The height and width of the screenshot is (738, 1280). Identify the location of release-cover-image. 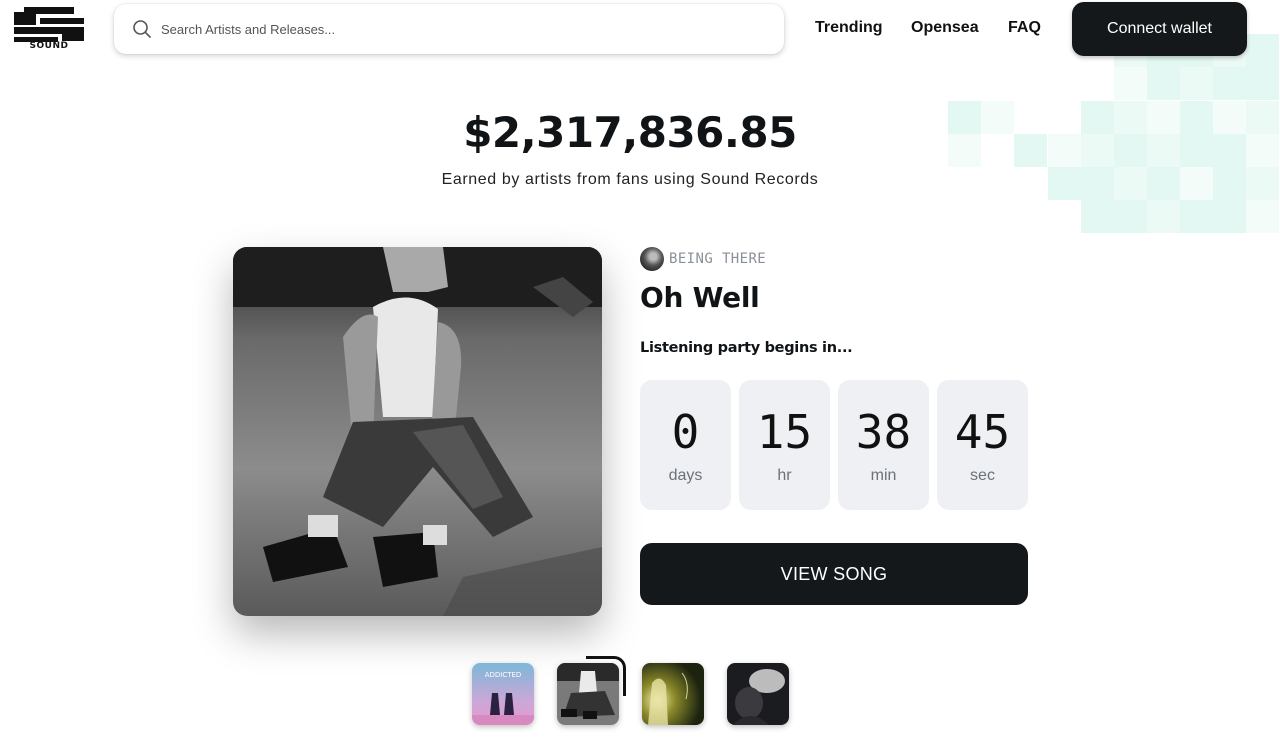
(417, 431).